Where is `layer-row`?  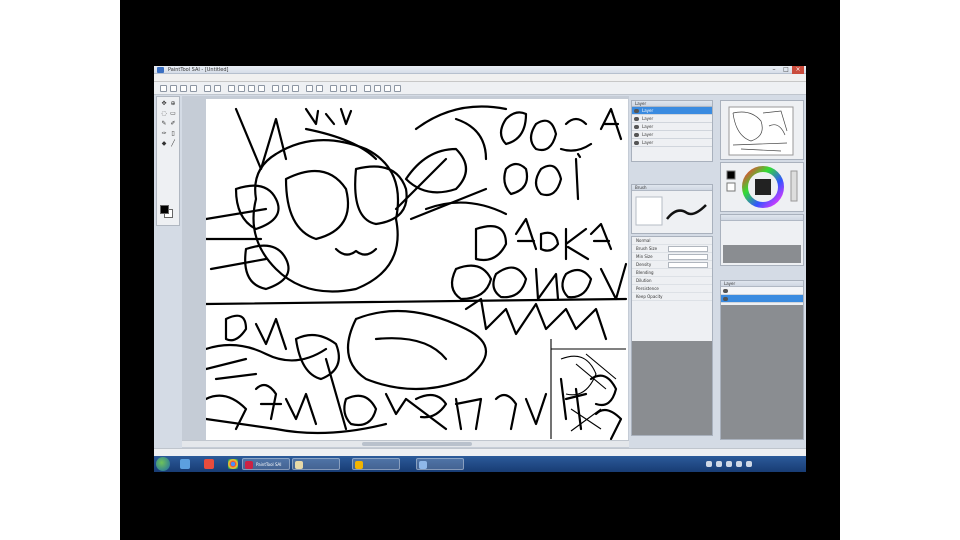 layer-row is located at coordinates (762, 291).